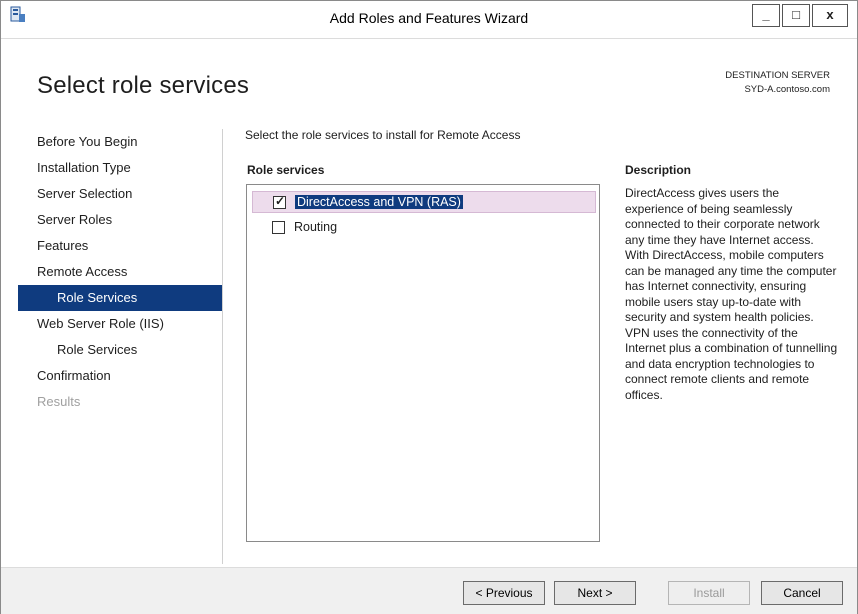 The width and height of the screenshot is (858, 614). Describe the element at coordinates (777, 83) in the screenshot. I see `destination-server-info: DESTINATION SERVER SYD-A.contoso.com` at that location.